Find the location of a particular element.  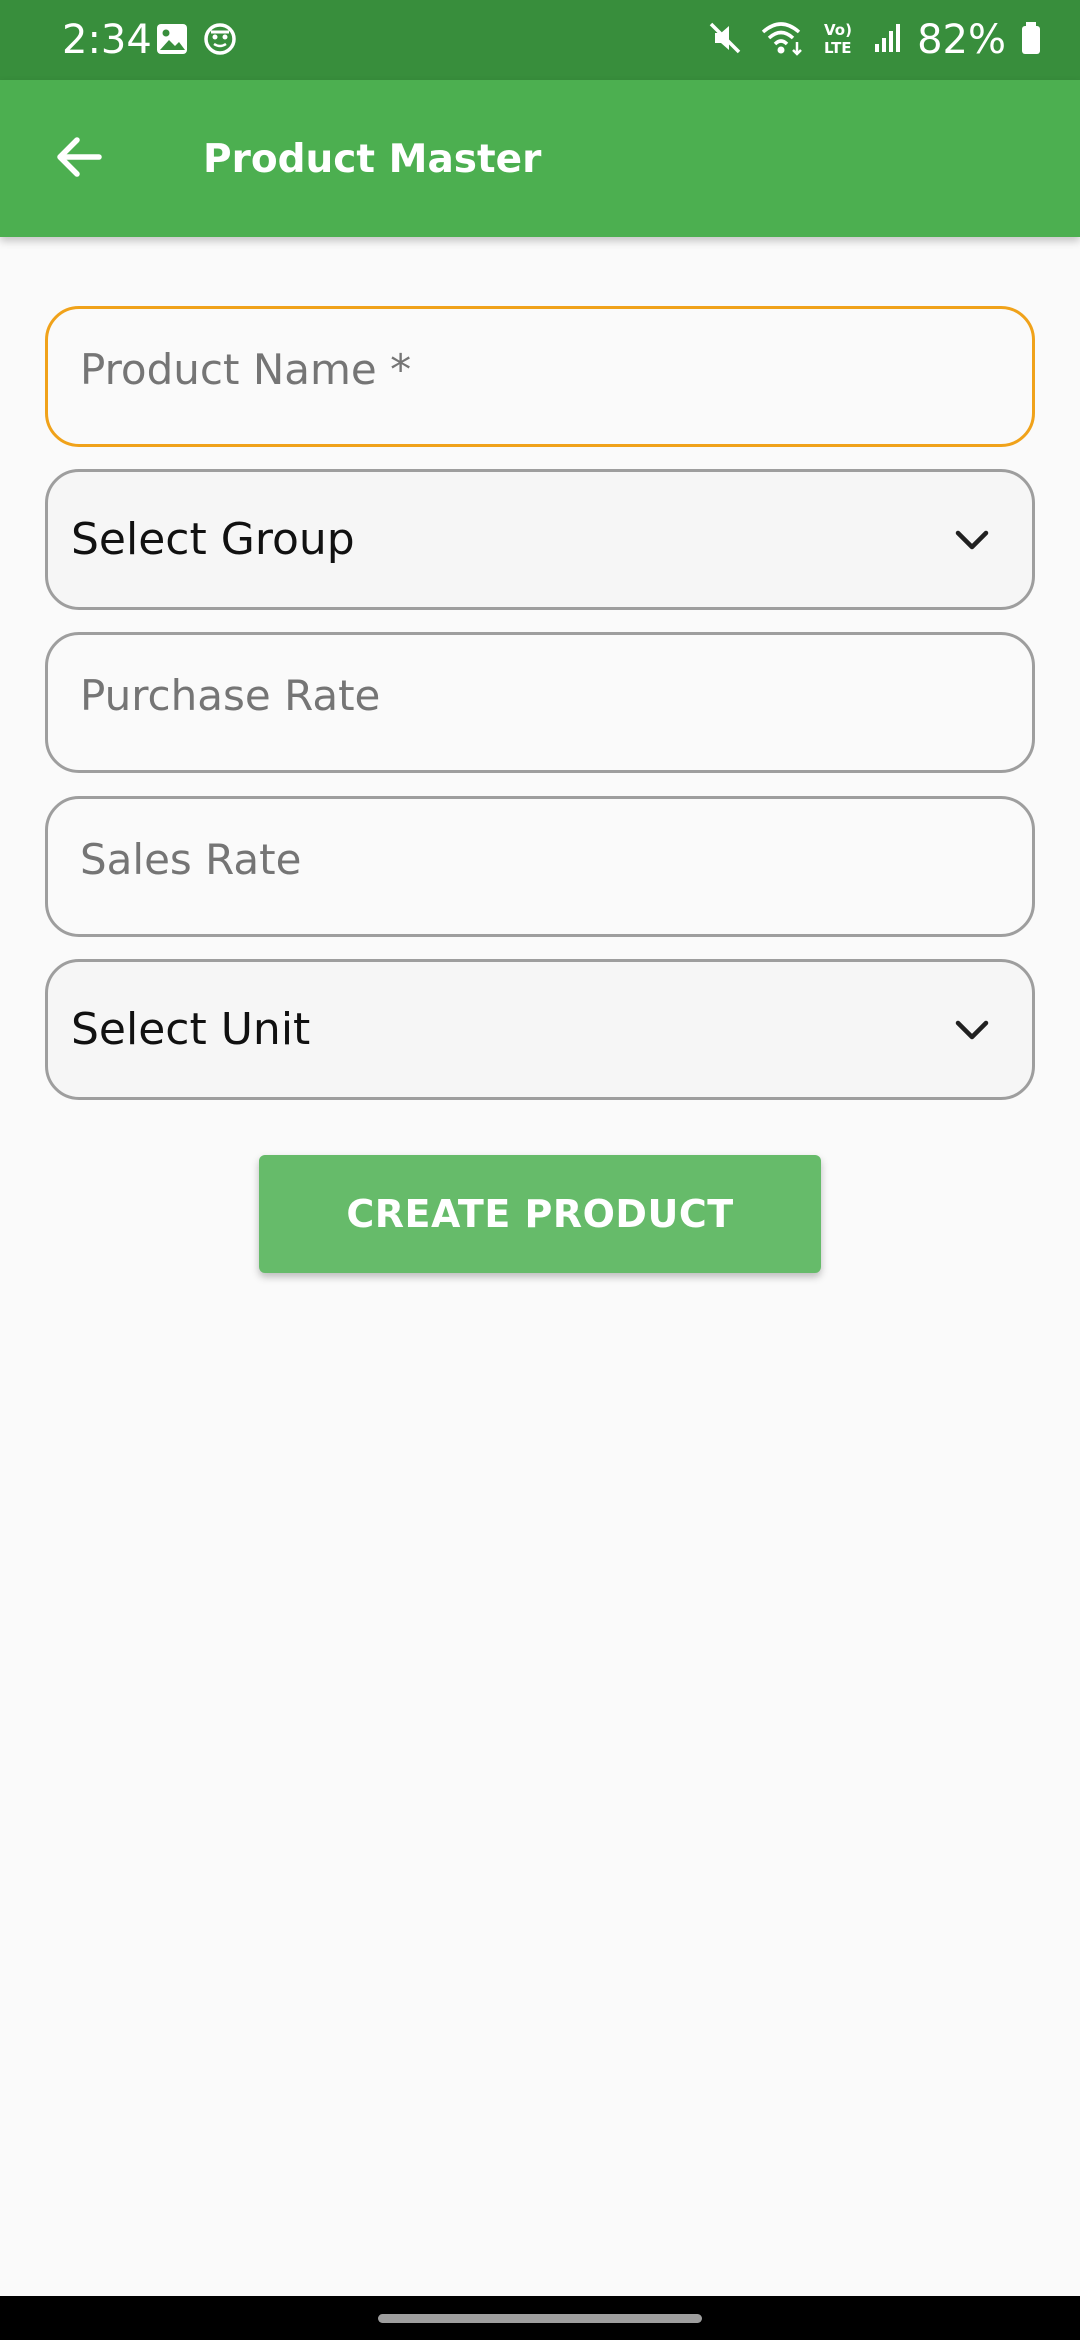

select-group-dropdown: Select Group is located at coordinates (540, 539).